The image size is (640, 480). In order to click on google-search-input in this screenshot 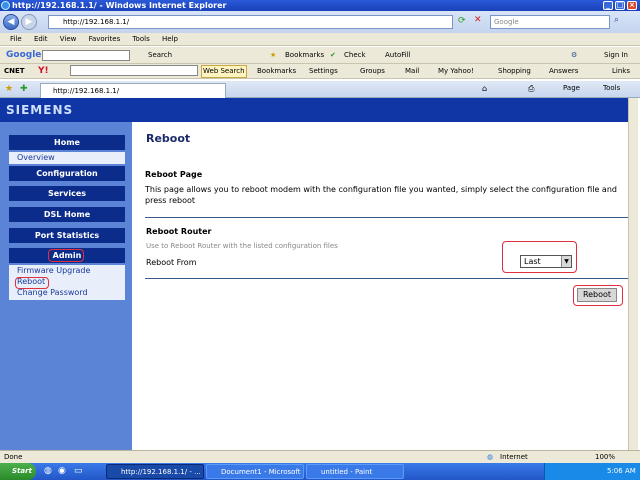, I will do `click(86, 55)`.